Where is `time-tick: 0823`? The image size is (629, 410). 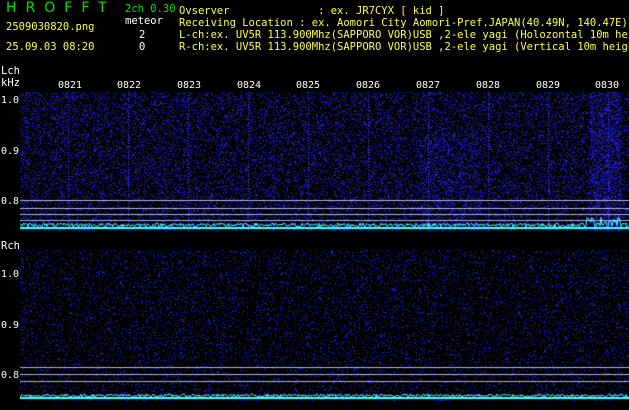
time-tick: 0823 is located at coordinates (189, 85).